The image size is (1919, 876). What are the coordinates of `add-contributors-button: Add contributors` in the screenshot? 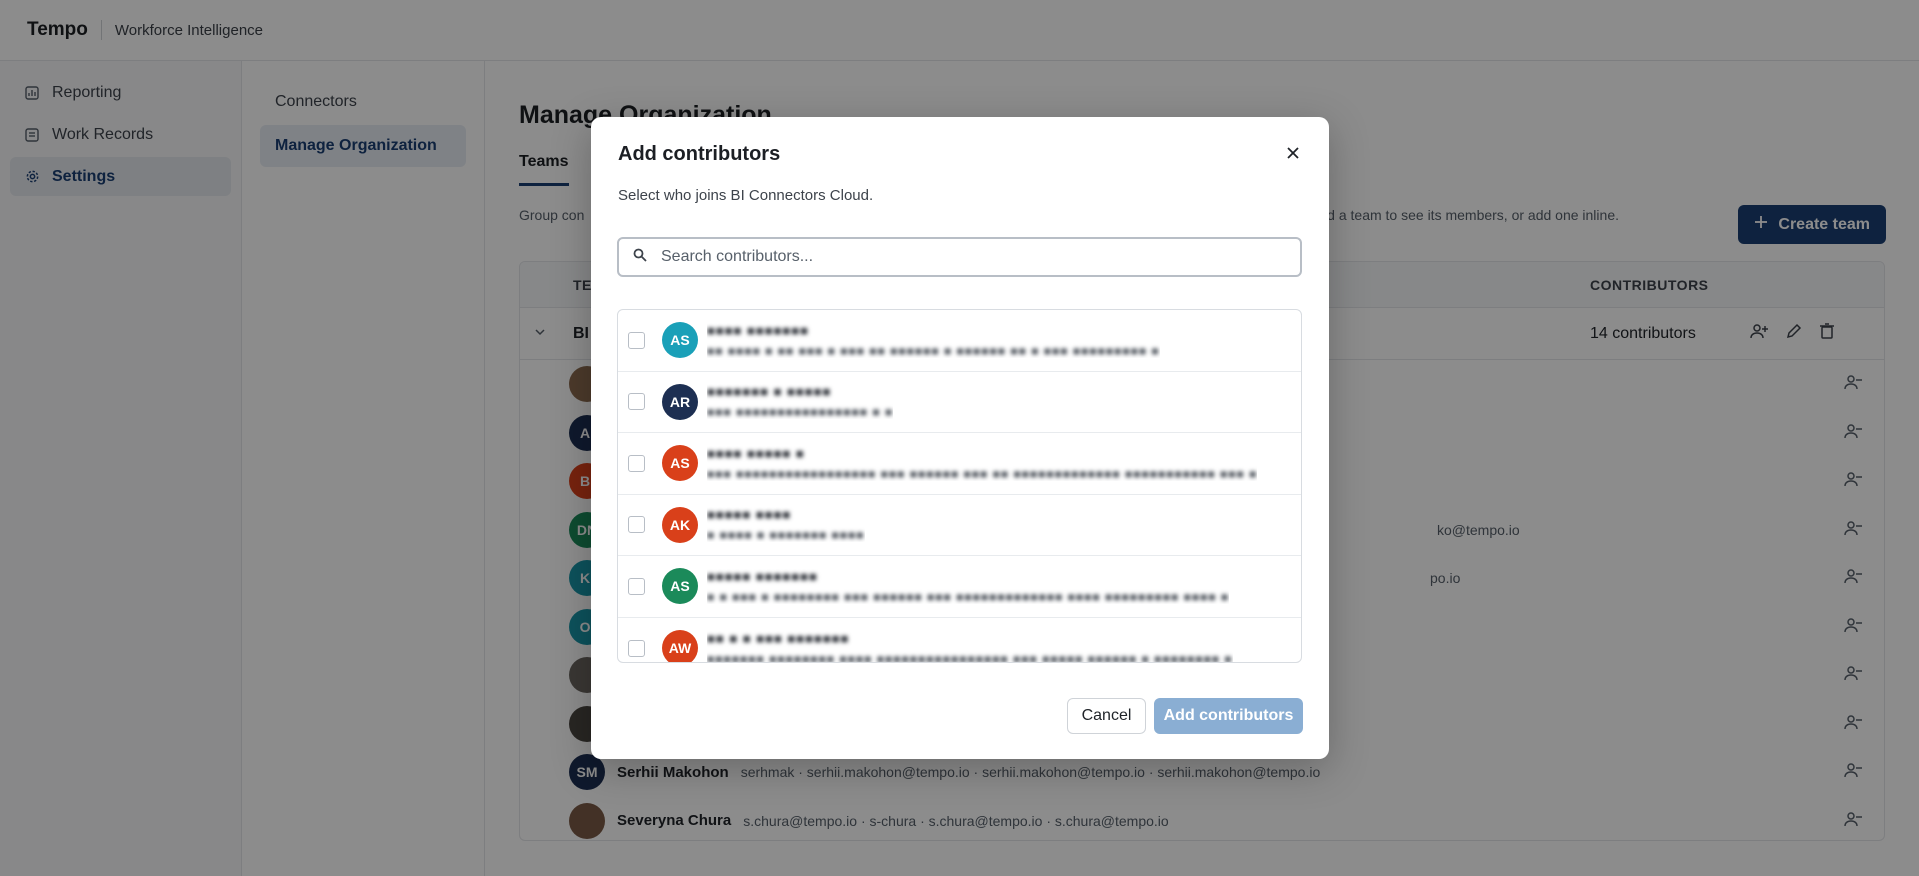 It's located at (1228, 716).